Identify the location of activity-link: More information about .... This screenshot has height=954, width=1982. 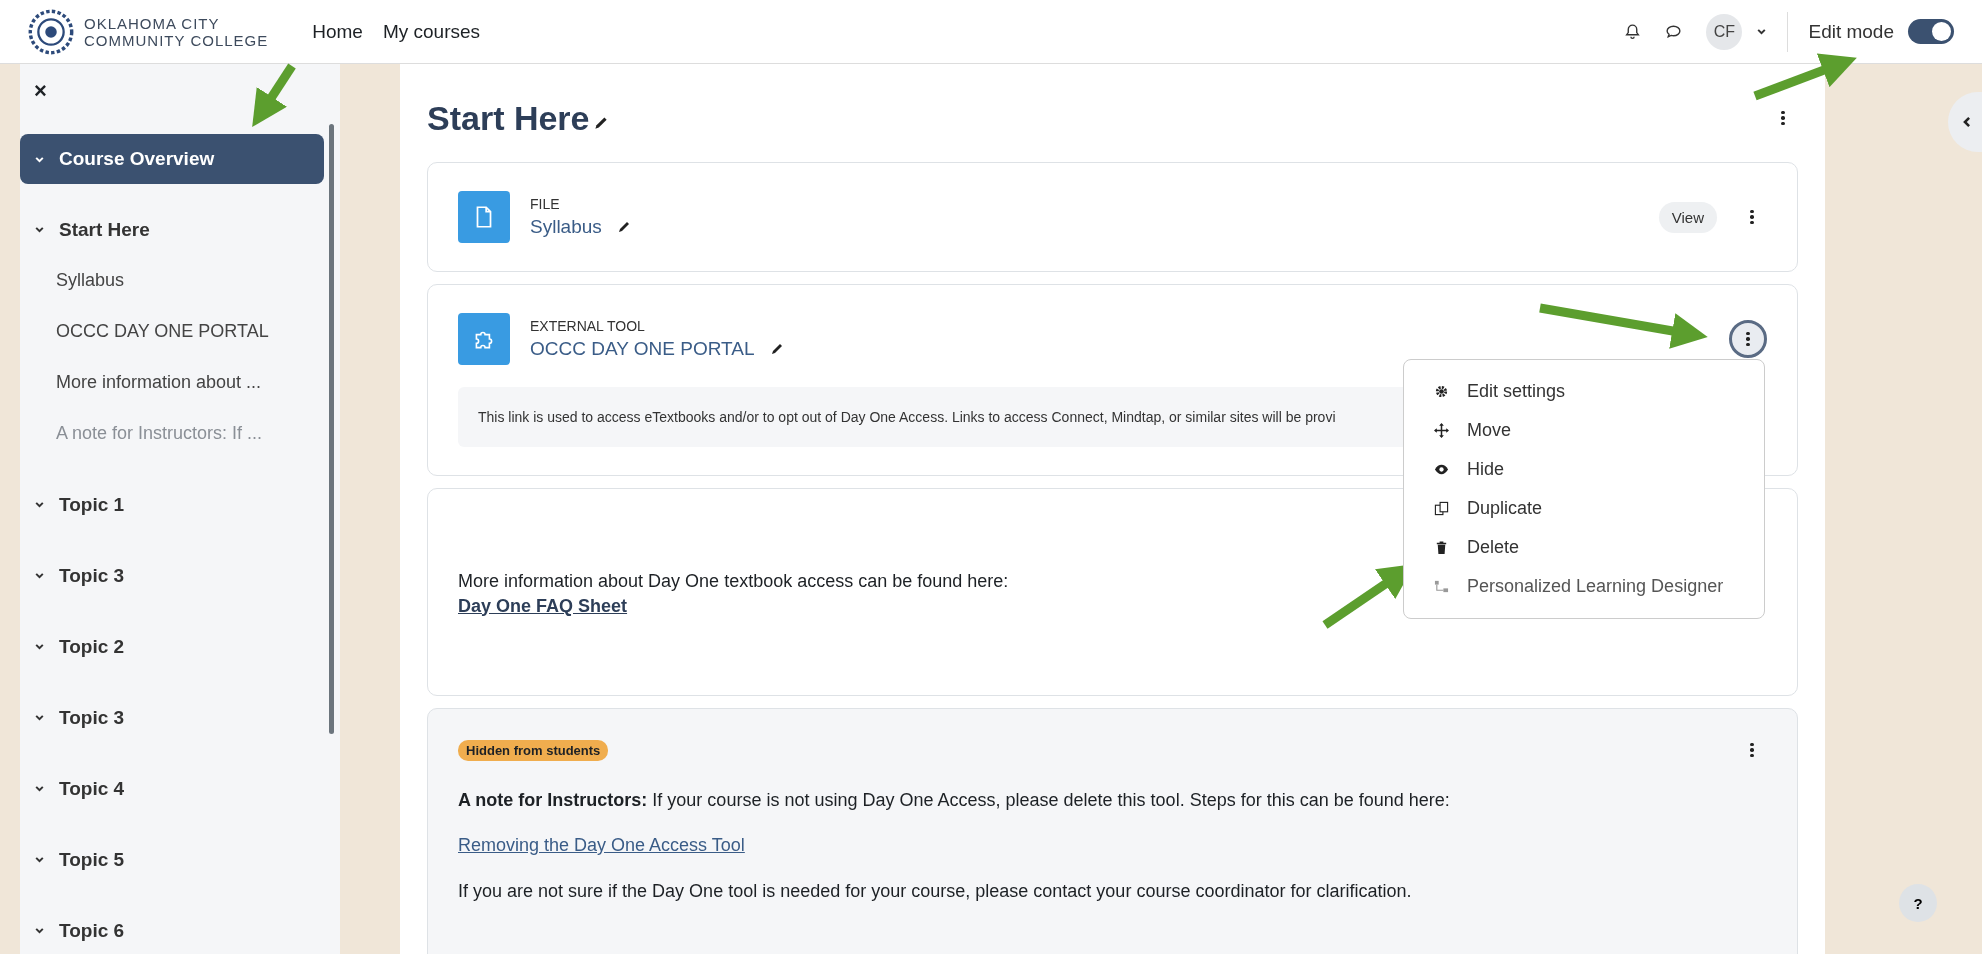
(172, 382).